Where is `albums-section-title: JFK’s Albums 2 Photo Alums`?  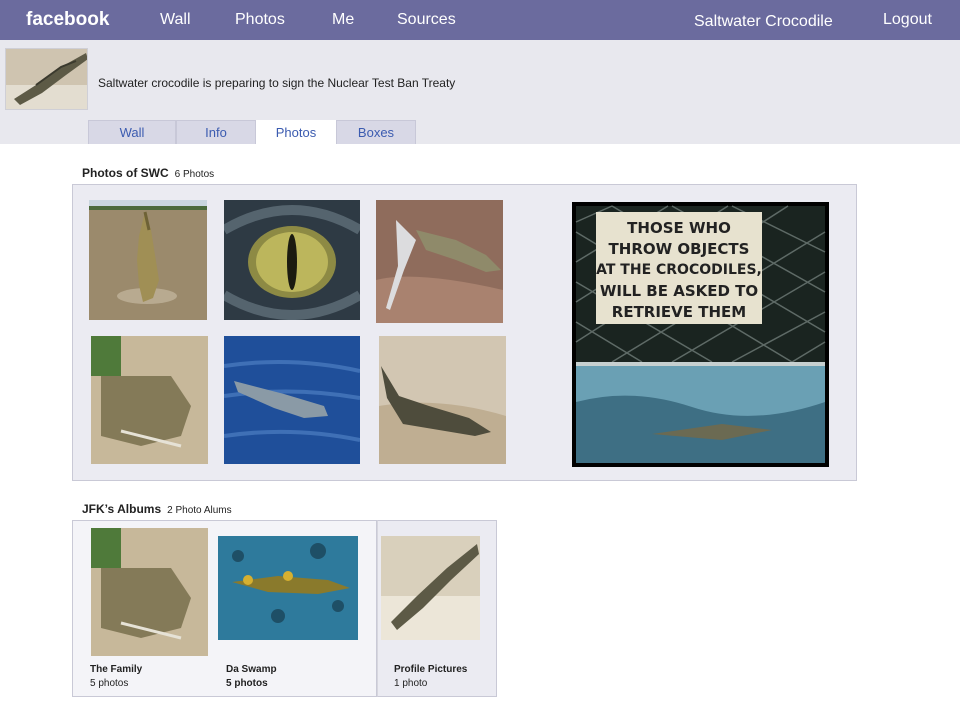 albums-section-title: JFK’s Albums 2 Photo Alums is located at coordinates (157, 509).